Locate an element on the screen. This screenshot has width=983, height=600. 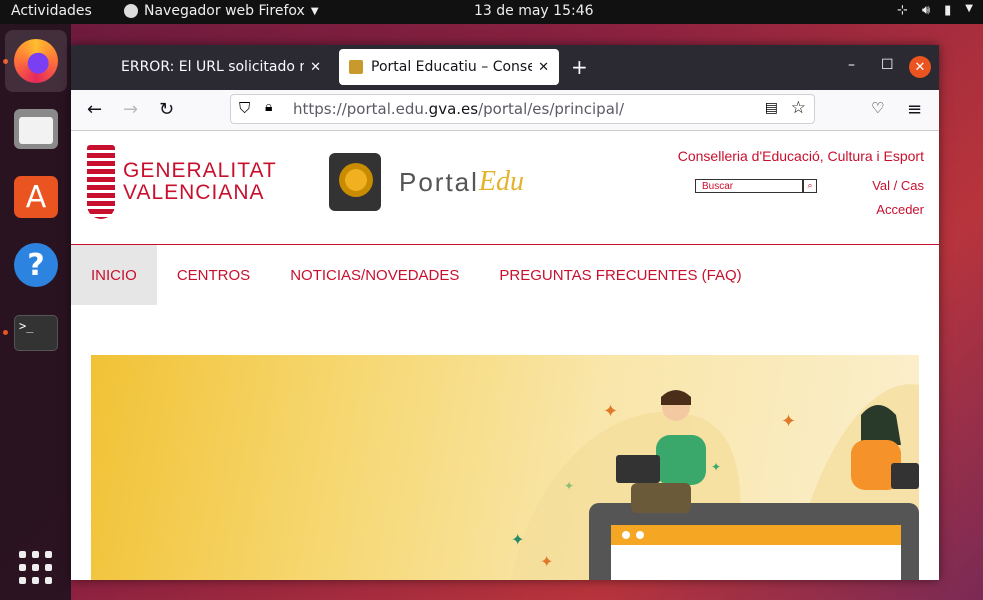
gva-emblem-icon is located at coordinates (101, 182).